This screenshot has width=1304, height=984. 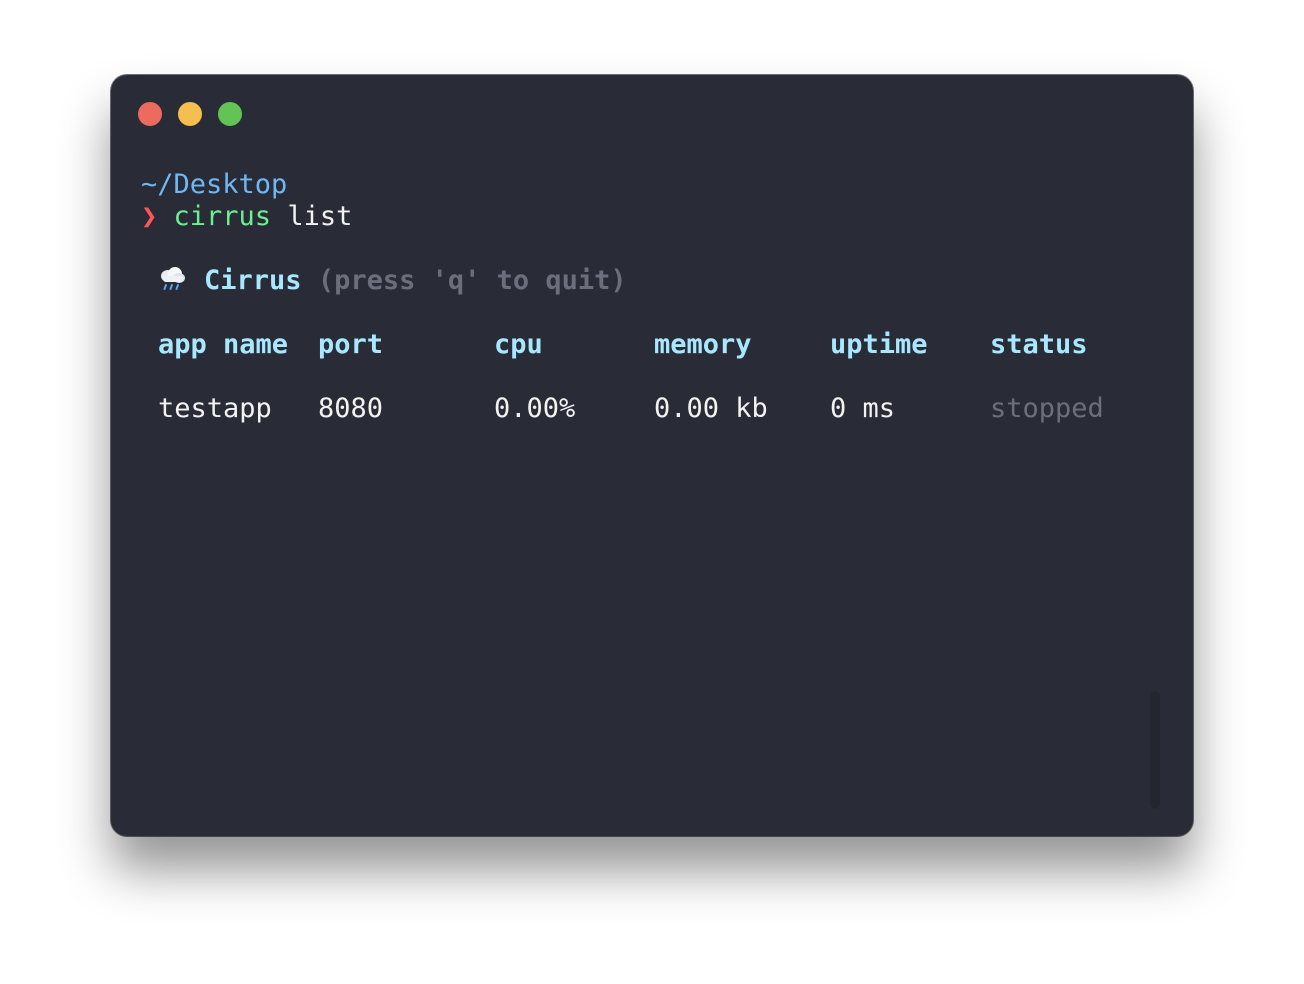 I want to click on command-argument: list, so click(x=320, y=216).